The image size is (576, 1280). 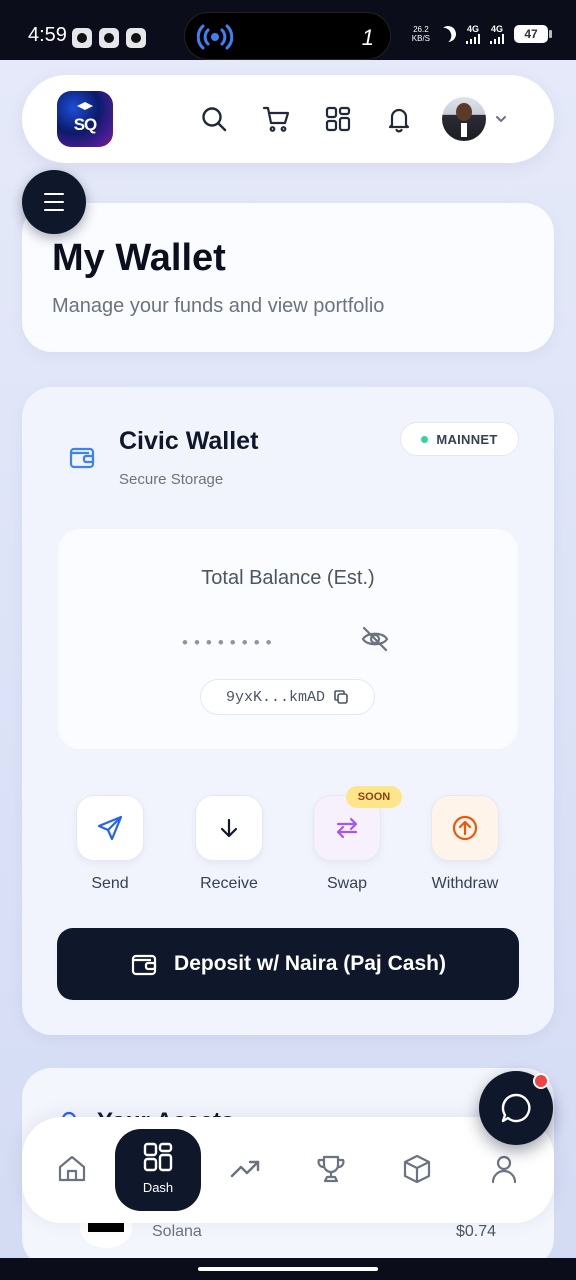 What do you see at coordinates (504, 1169) in the screenshot?
I see `user-icon` at bounding box center [504, 1169].